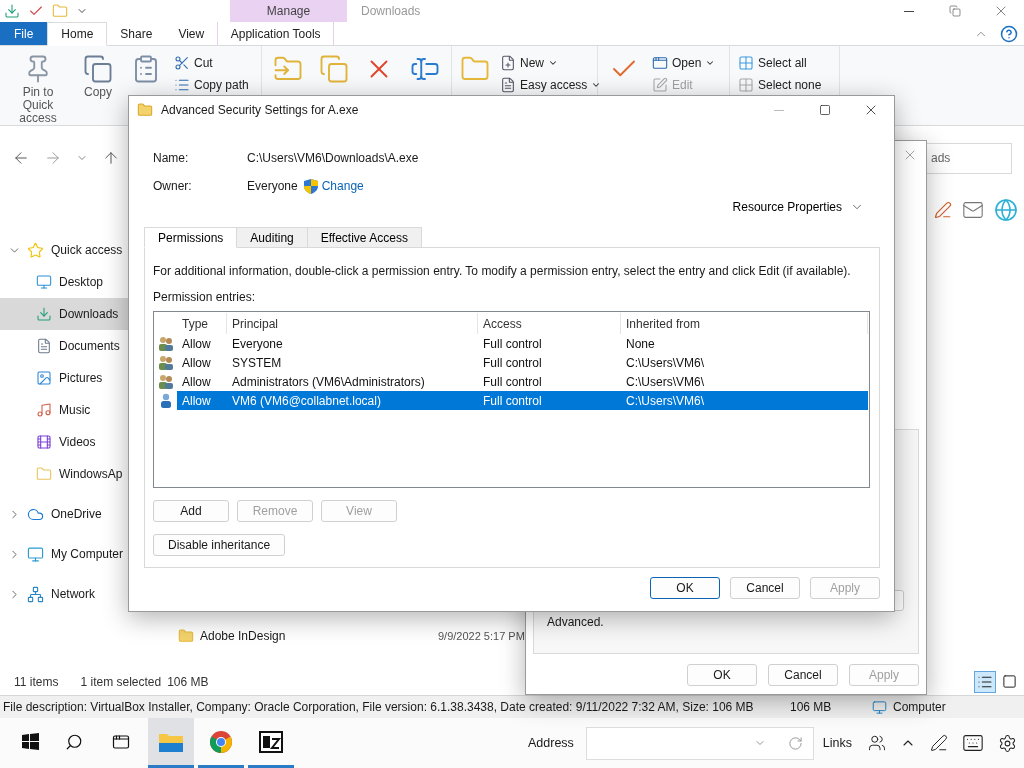  I want to click on dialog-tab: Effective Access, so click(364, 237).